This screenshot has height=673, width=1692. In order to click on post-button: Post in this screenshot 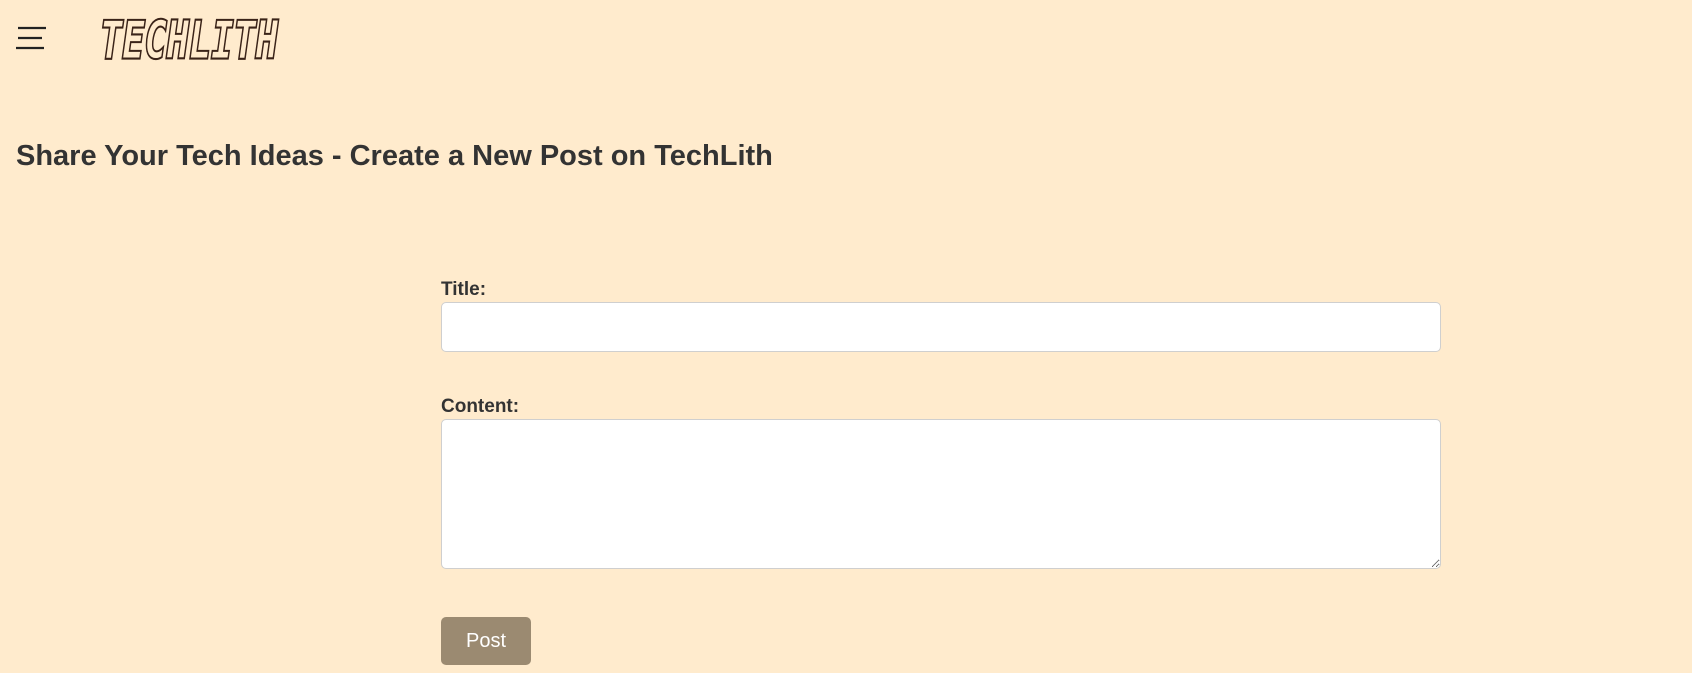, I will do `click(486, 641)`.